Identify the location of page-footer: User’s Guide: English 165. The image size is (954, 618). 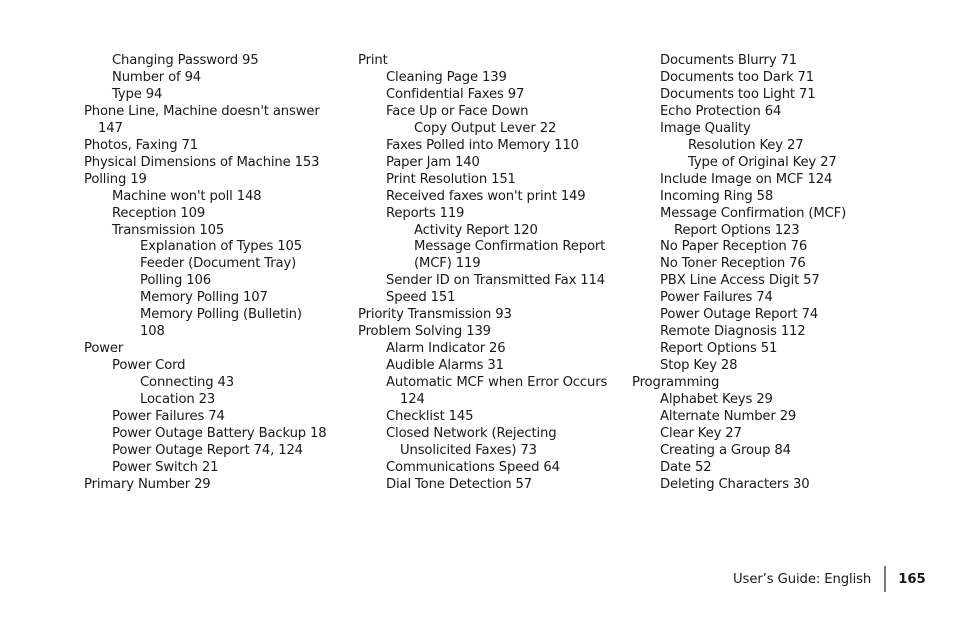
(829, 579).